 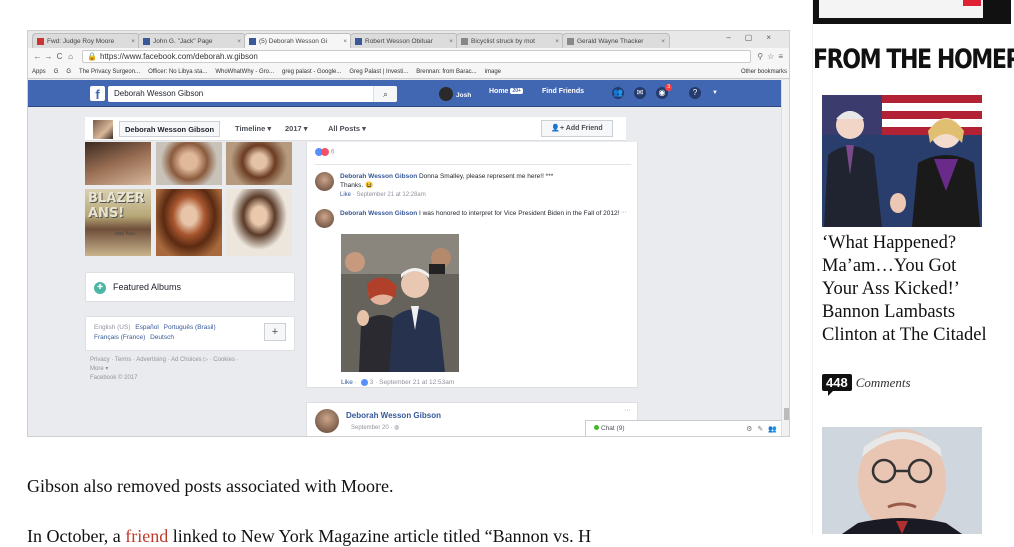 I want to click on post-author: Deborah Wesson Gibson, so click(x=393, y=415).